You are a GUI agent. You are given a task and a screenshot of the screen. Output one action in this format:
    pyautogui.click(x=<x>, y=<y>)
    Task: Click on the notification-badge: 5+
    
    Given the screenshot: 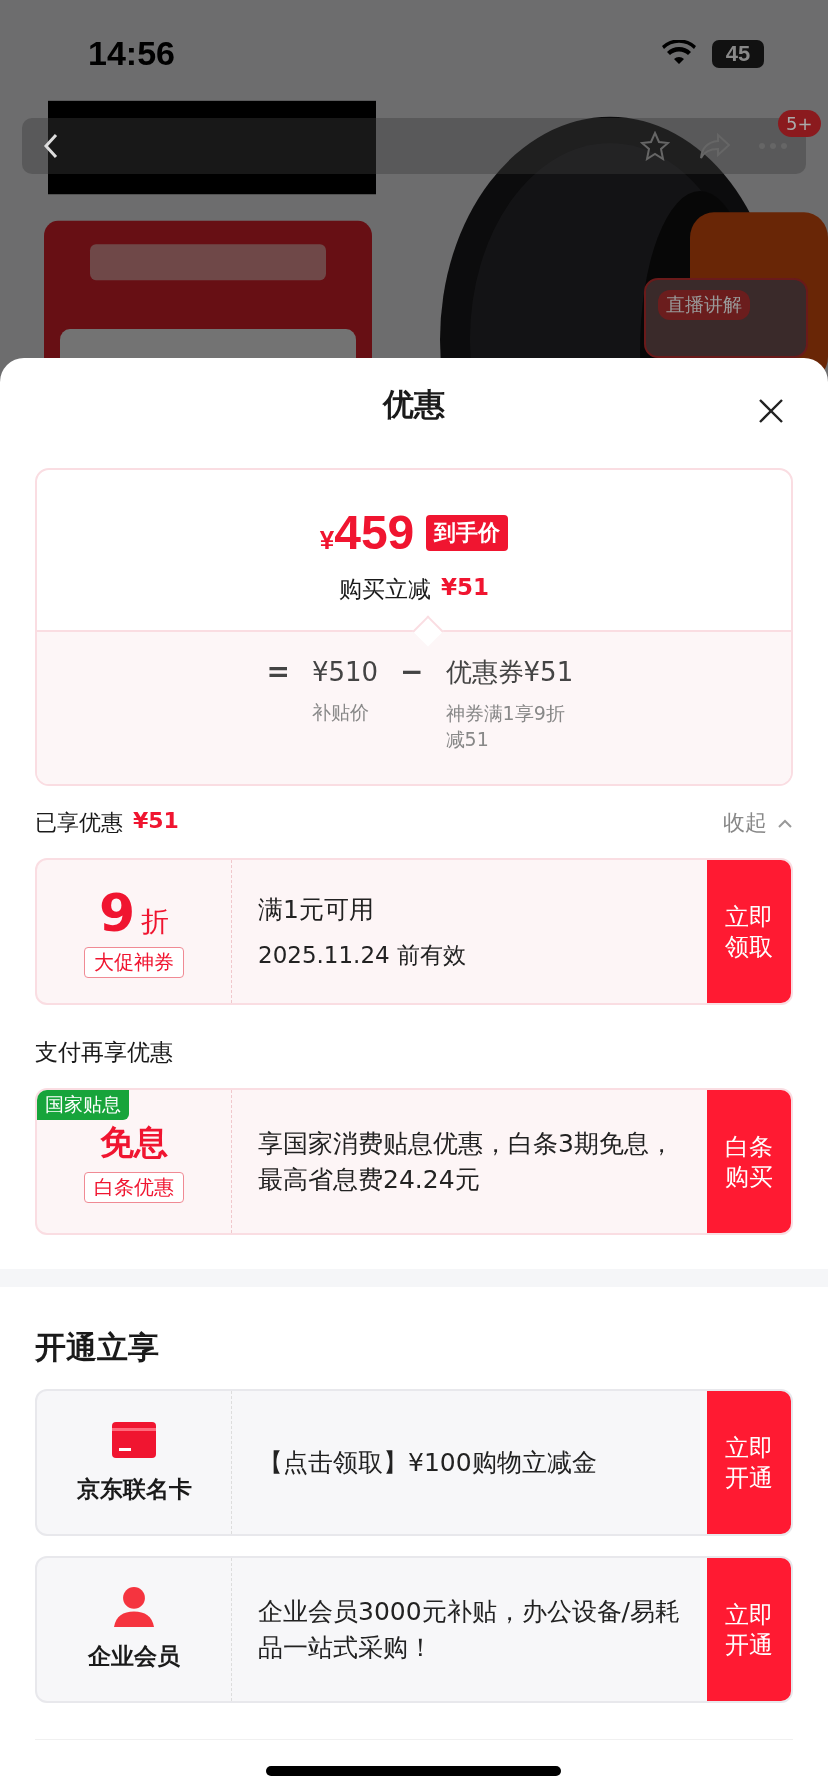 What is the action you would take?
    pyautogui.click(x=799, y=123)
    